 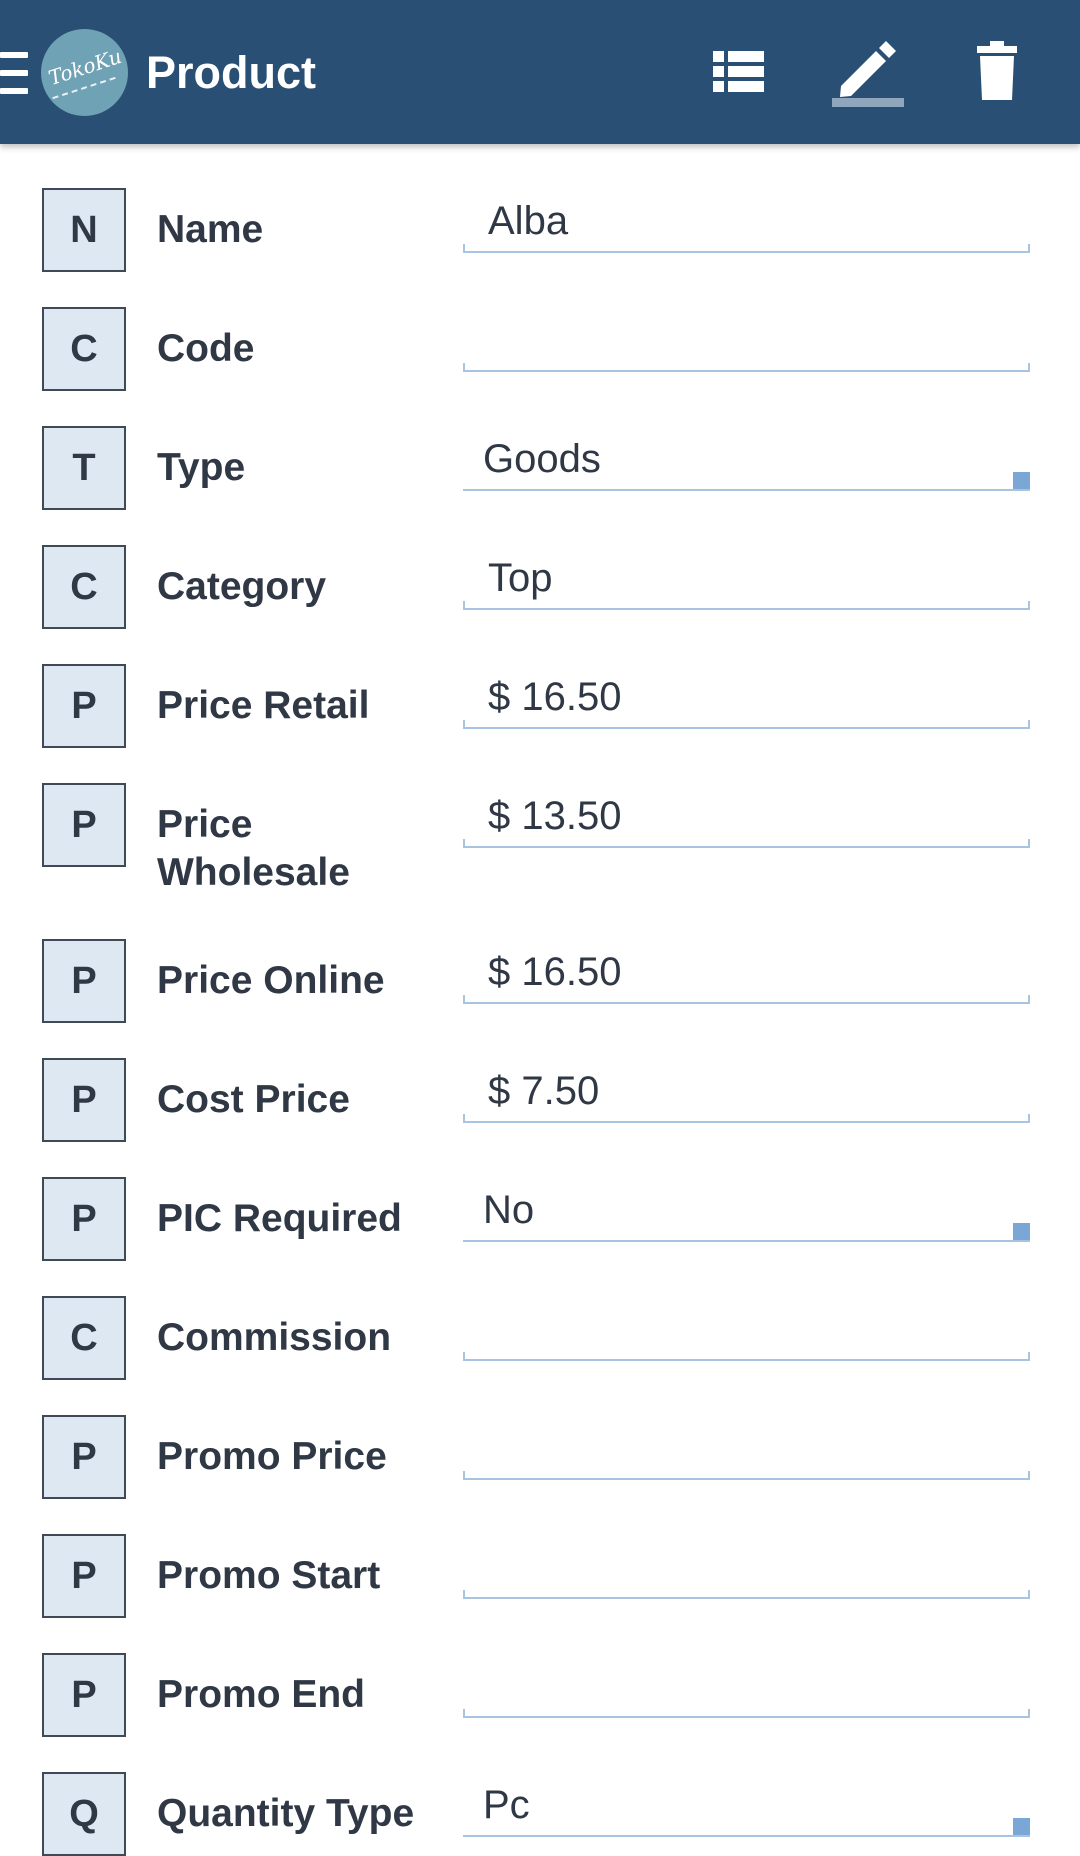 I want to click on field-label-price-online: Price Online, so click(x=271, y=980).